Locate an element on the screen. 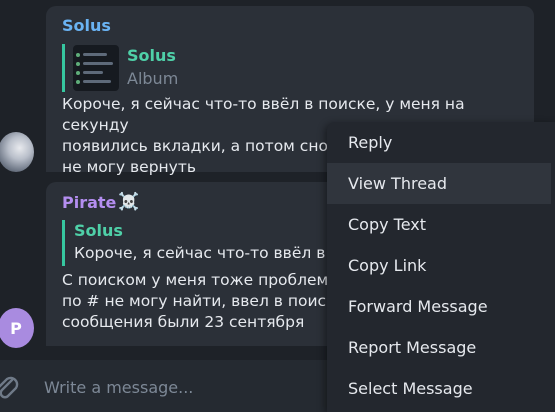 Image resolution: width=555 pixels, height=412 pixels. avatar-letter: P is located at coordinates (16, 328).